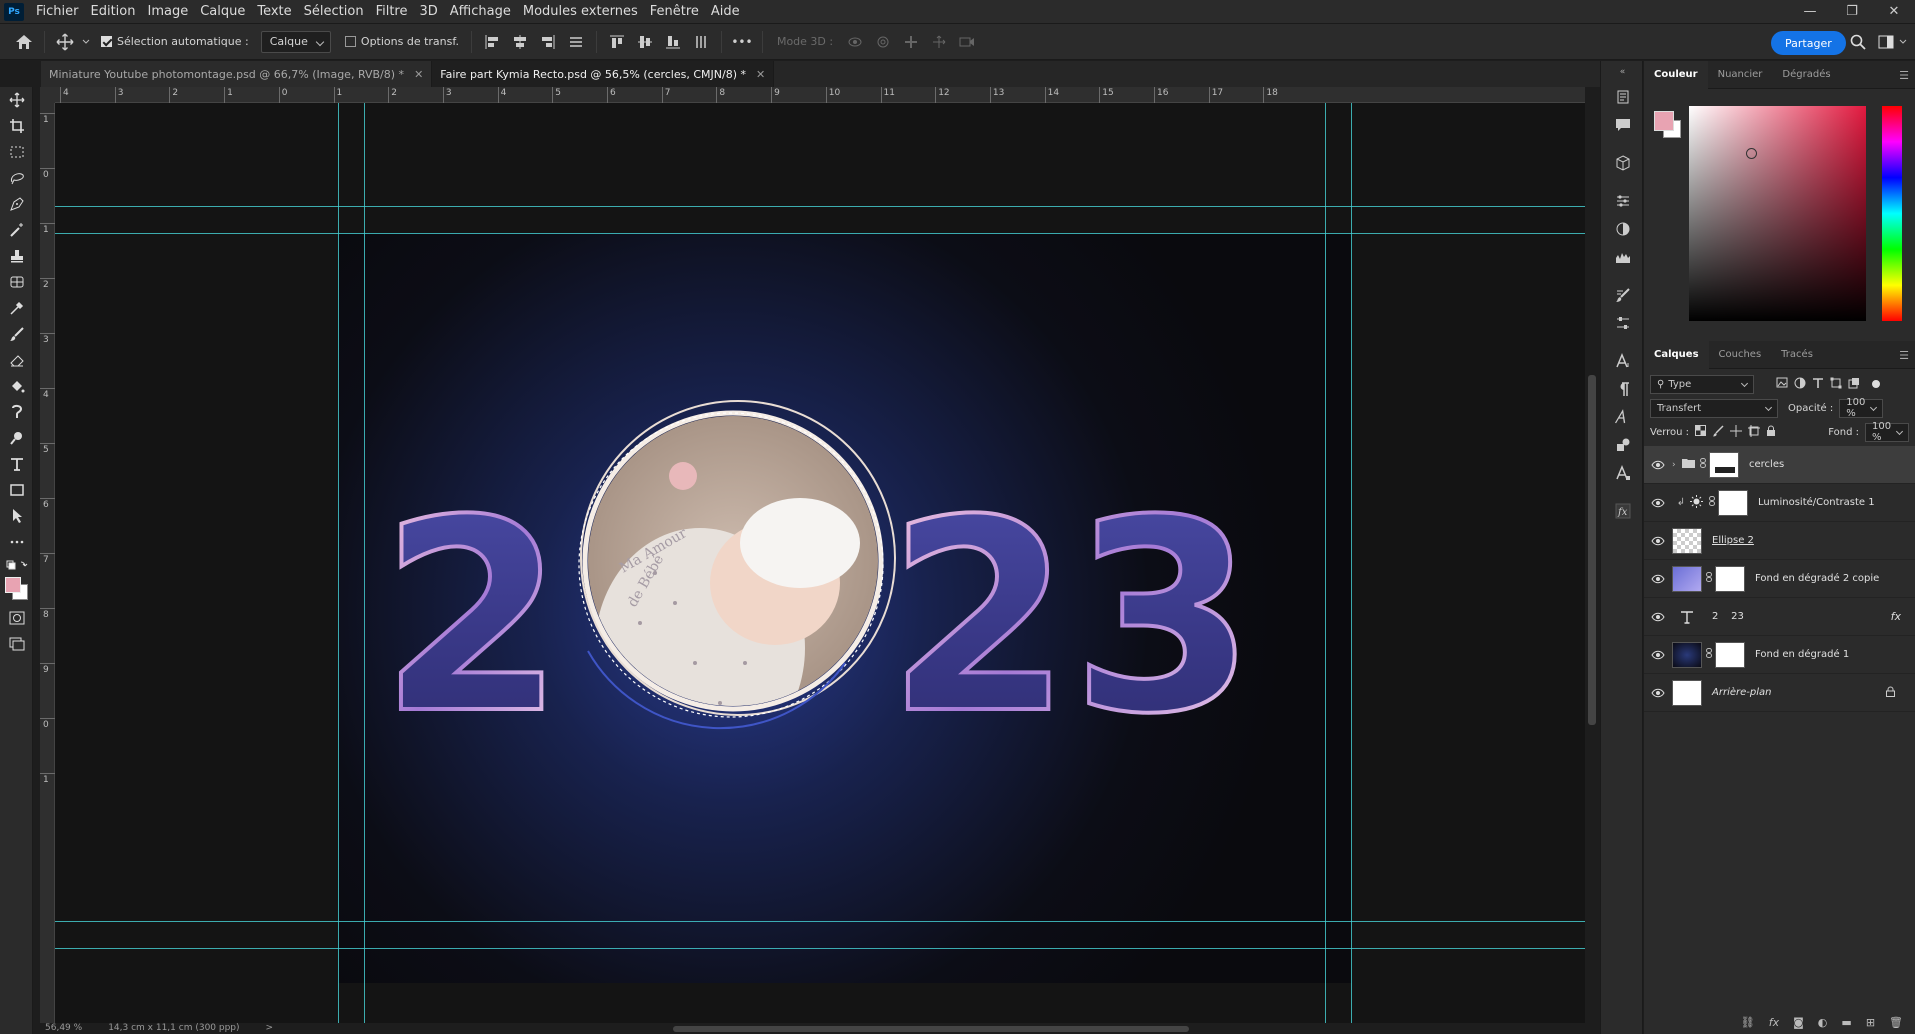 The width and height of the screenshot is (1915, 1034). What do you see at coordinates (16, 438) in the screenshot?
I see `dodge-tool-icon` at bounding box center [16, 438].